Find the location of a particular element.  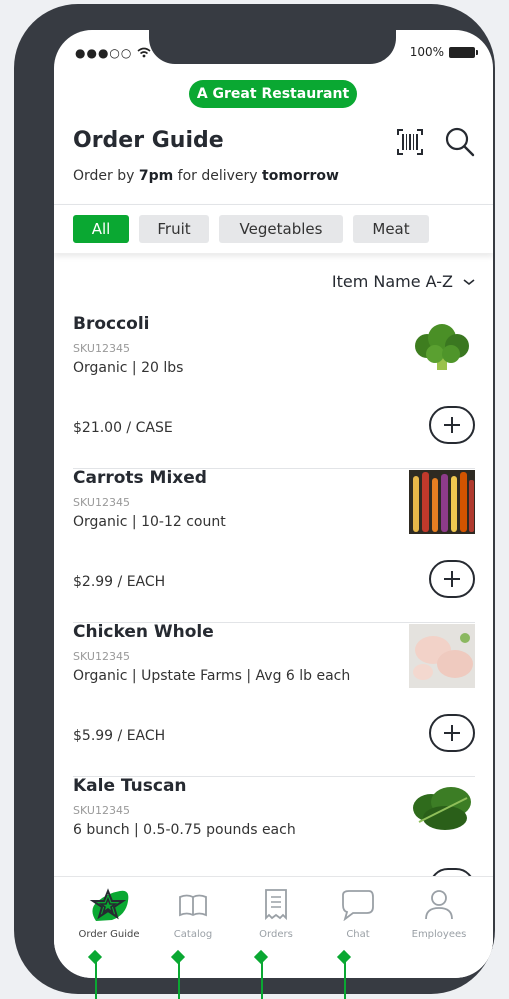

item-description: Organic | Upstate Farms | Avg 6 lb each is located at coordinates (212, 676).